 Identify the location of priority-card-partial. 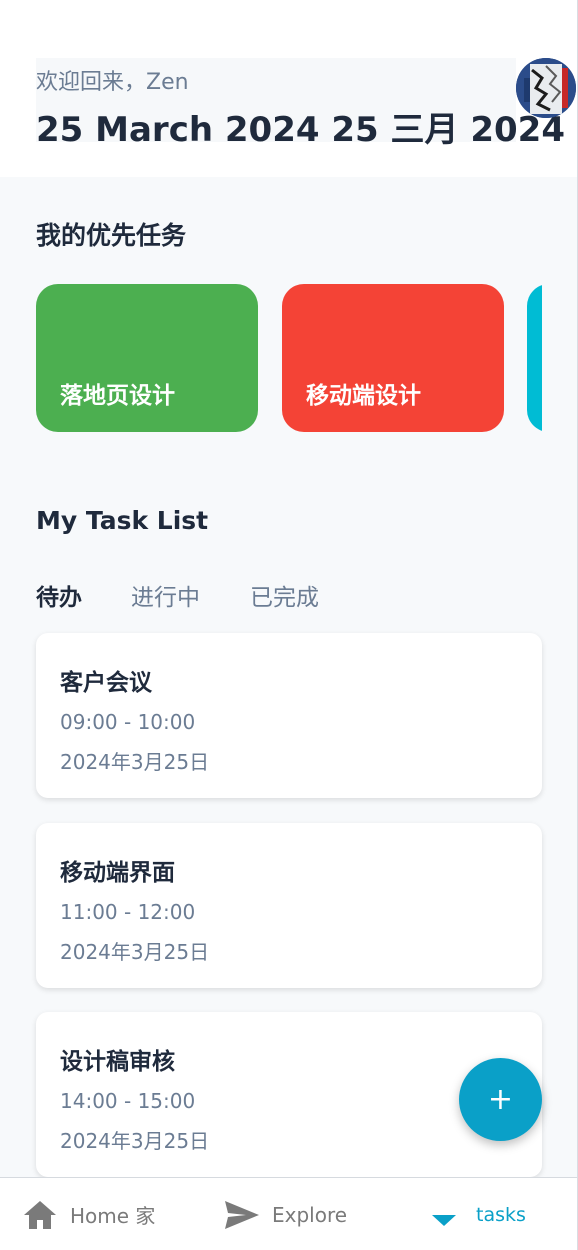
(534, 358).